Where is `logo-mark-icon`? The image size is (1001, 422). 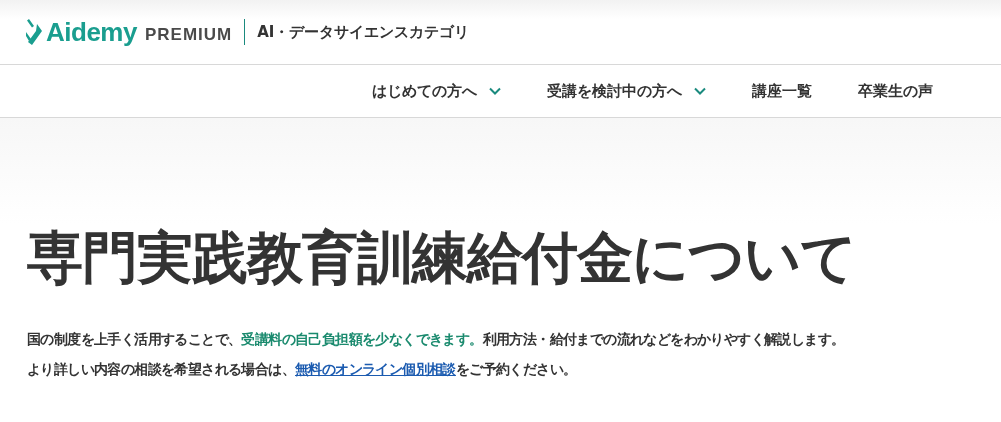
logo-mark-icon is located at coordinates (34, 32).